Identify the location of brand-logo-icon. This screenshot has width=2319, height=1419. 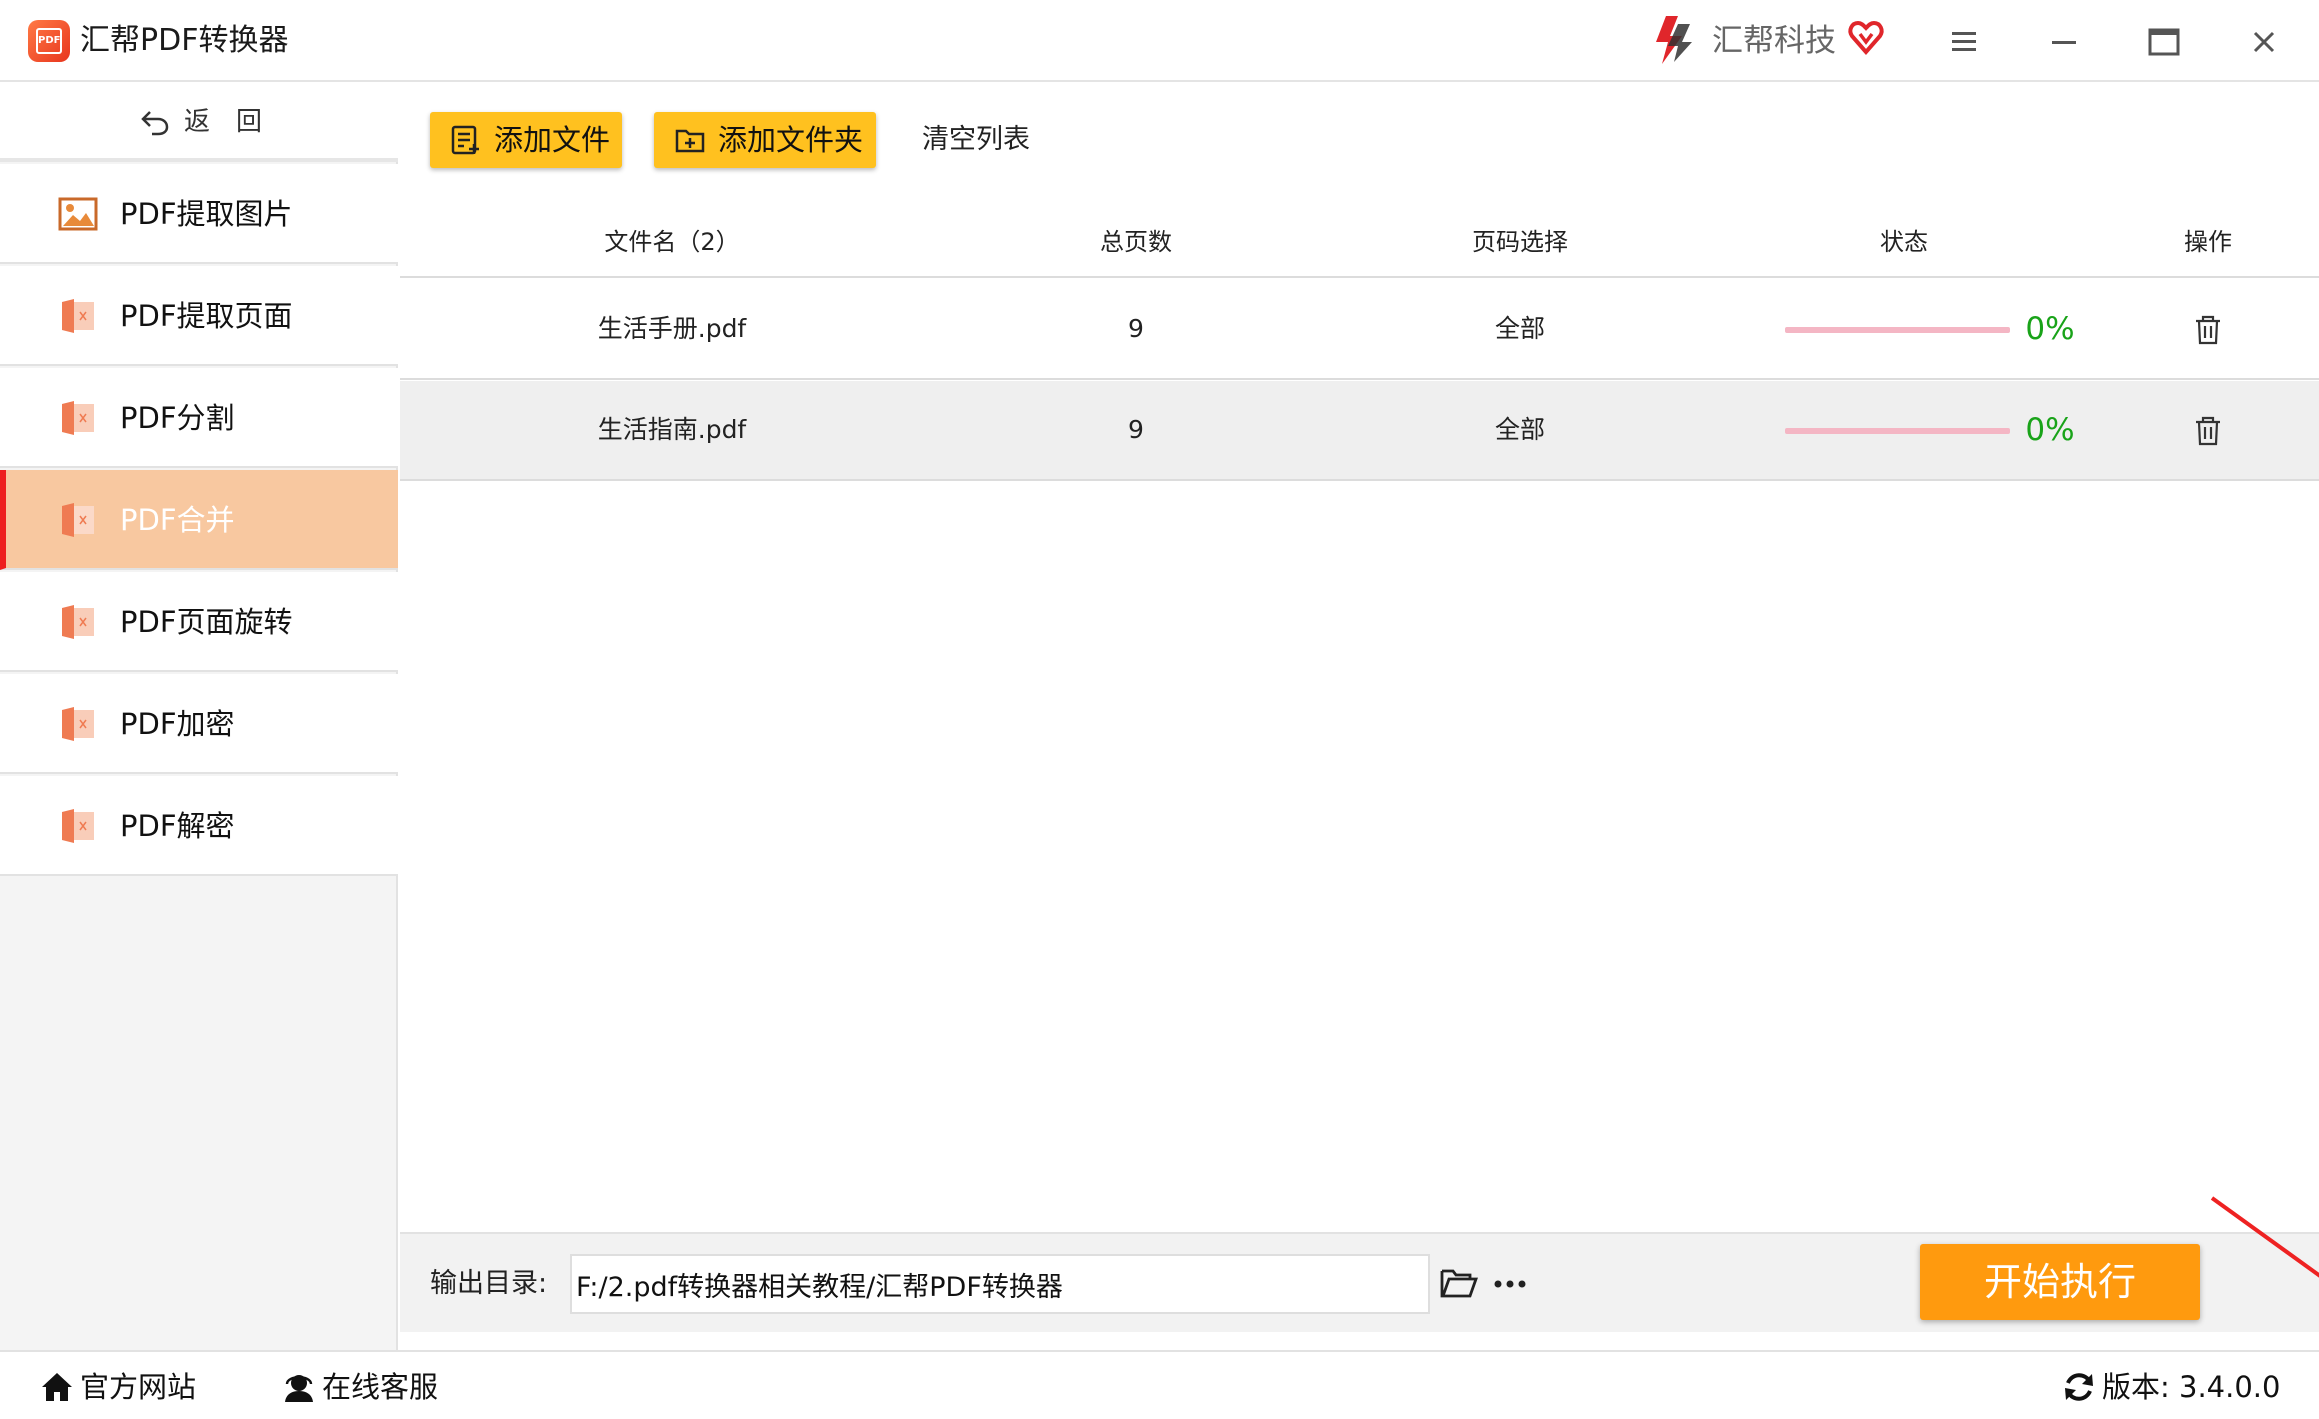
(1674, 40).